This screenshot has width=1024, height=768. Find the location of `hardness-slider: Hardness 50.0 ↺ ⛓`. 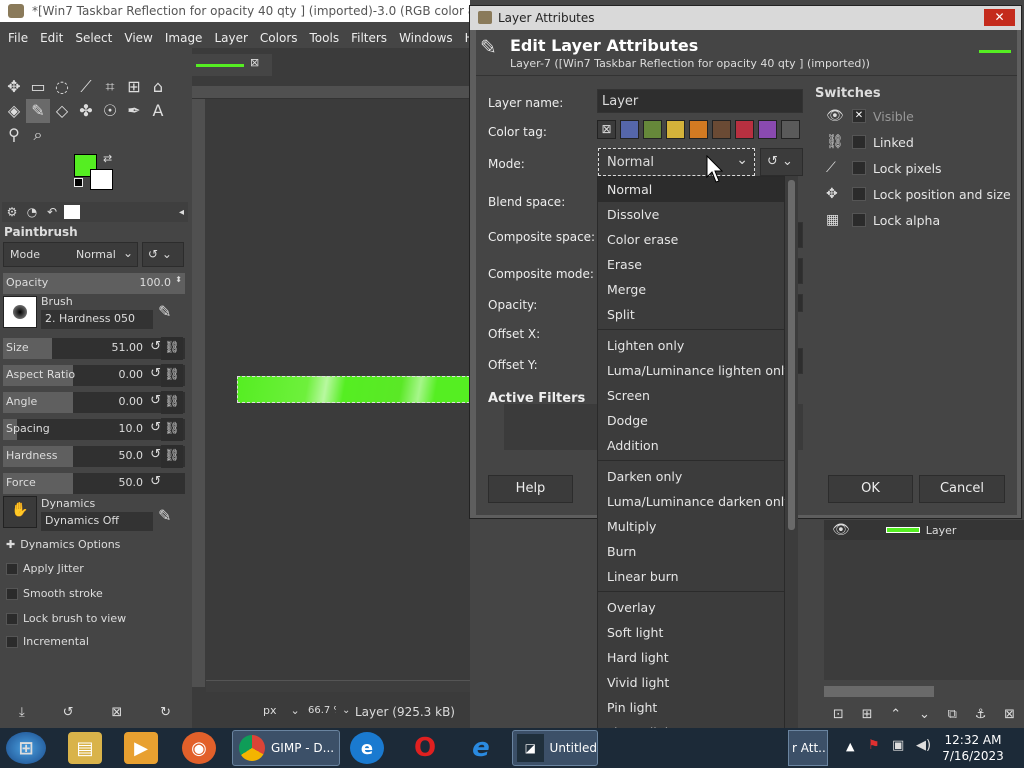

hardness-slider: Hardness 50.0 ↺ ⛓ is located at coordinates (94, 456).